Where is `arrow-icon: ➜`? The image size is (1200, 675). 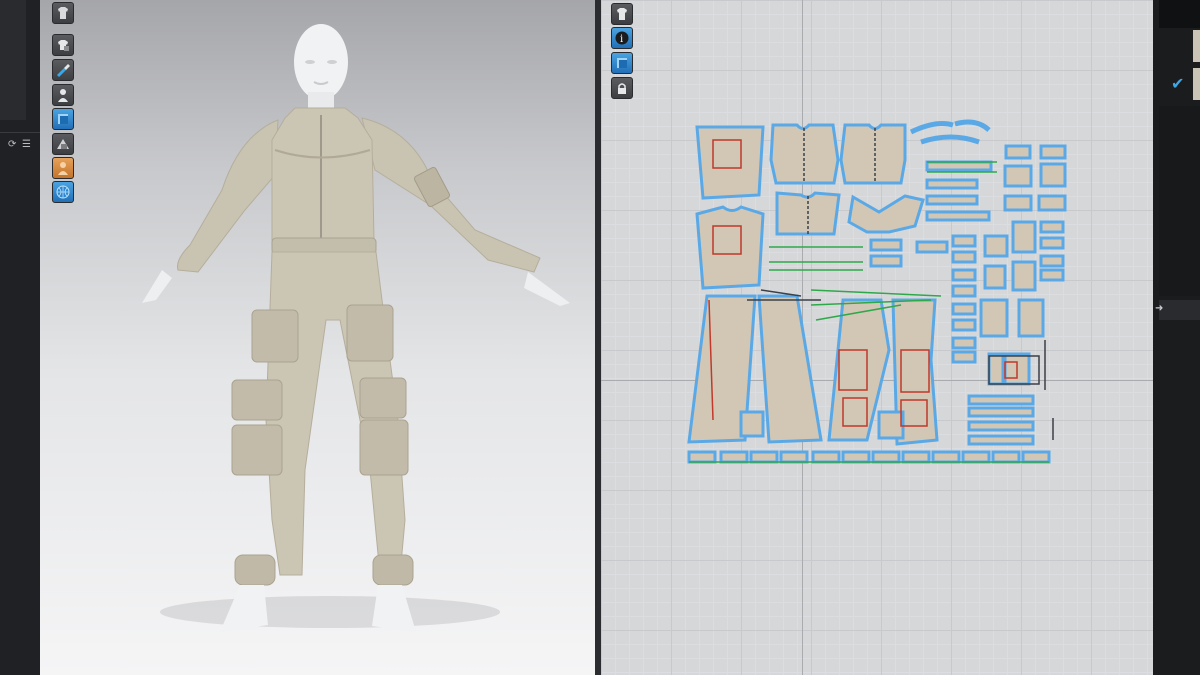
arrow-icon: ➜ is located at coordinates (1159, 308).